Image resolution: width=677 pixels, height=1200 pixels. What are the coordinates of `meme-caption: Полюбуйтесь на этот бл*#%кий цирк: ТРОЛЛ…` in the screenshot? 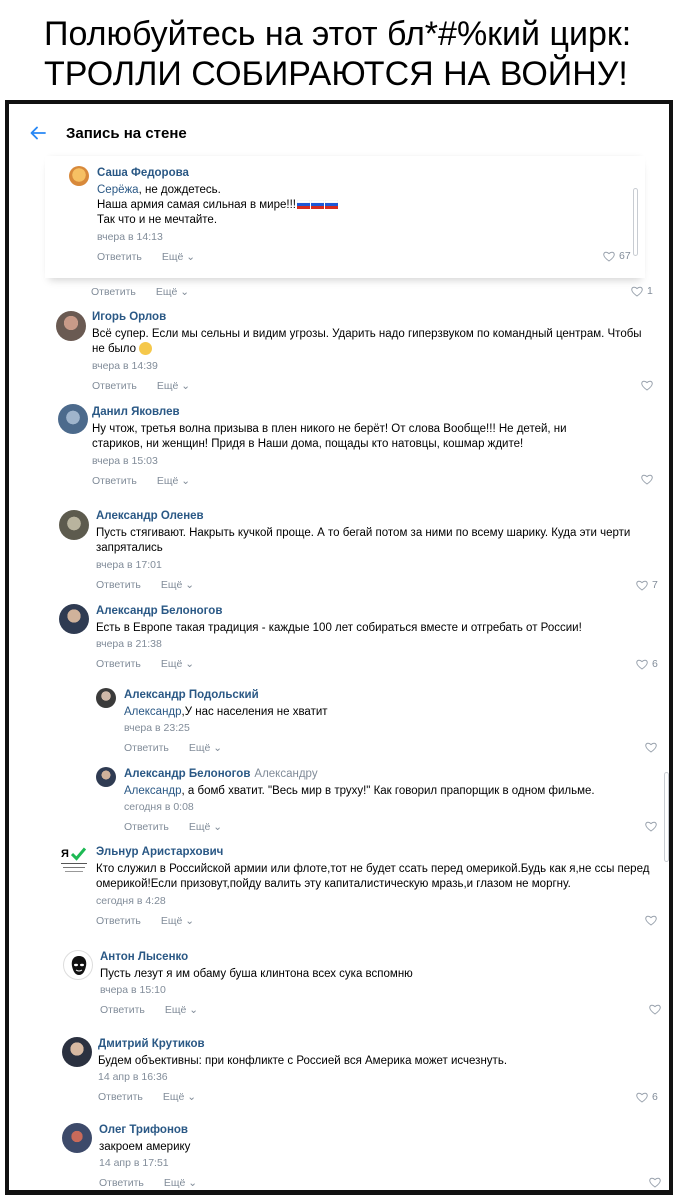 It's located at (338, 50).